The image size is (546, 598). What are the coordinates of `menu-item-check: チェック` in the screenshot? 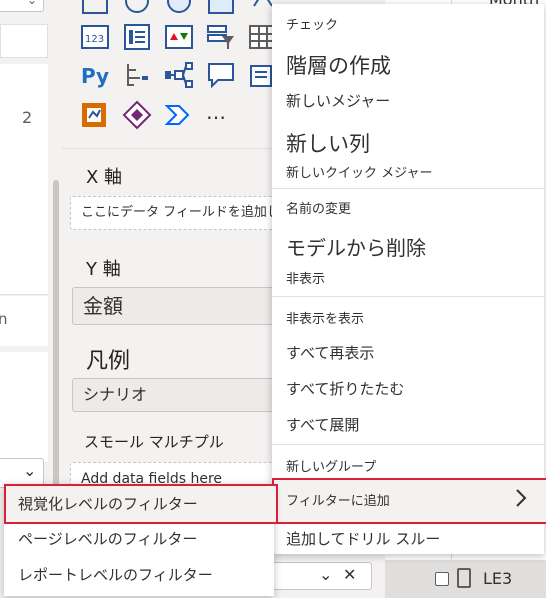 It's located at (312, 23).